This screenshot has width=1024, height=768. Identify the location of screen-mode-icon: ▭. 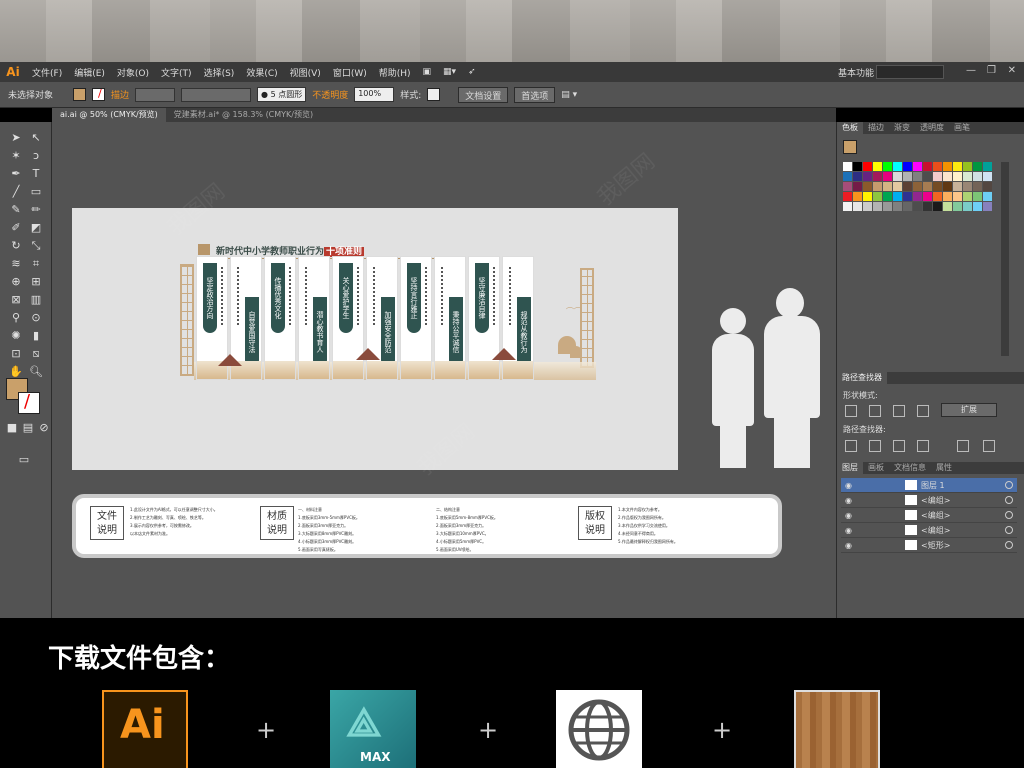
(24, 460).